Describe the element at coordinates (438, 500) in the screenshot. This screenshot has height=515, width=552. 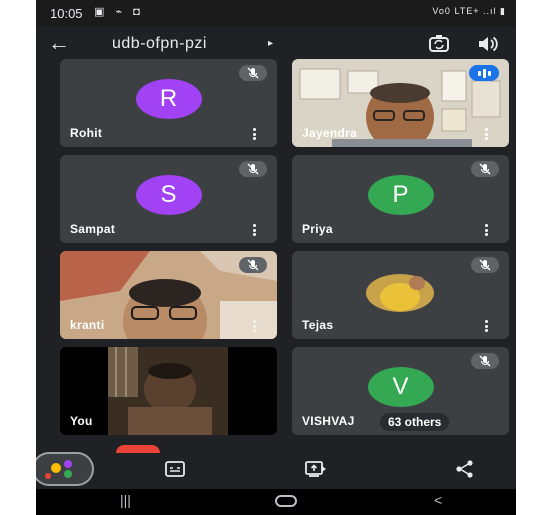
I see `nav-back-icon: <` at that location.